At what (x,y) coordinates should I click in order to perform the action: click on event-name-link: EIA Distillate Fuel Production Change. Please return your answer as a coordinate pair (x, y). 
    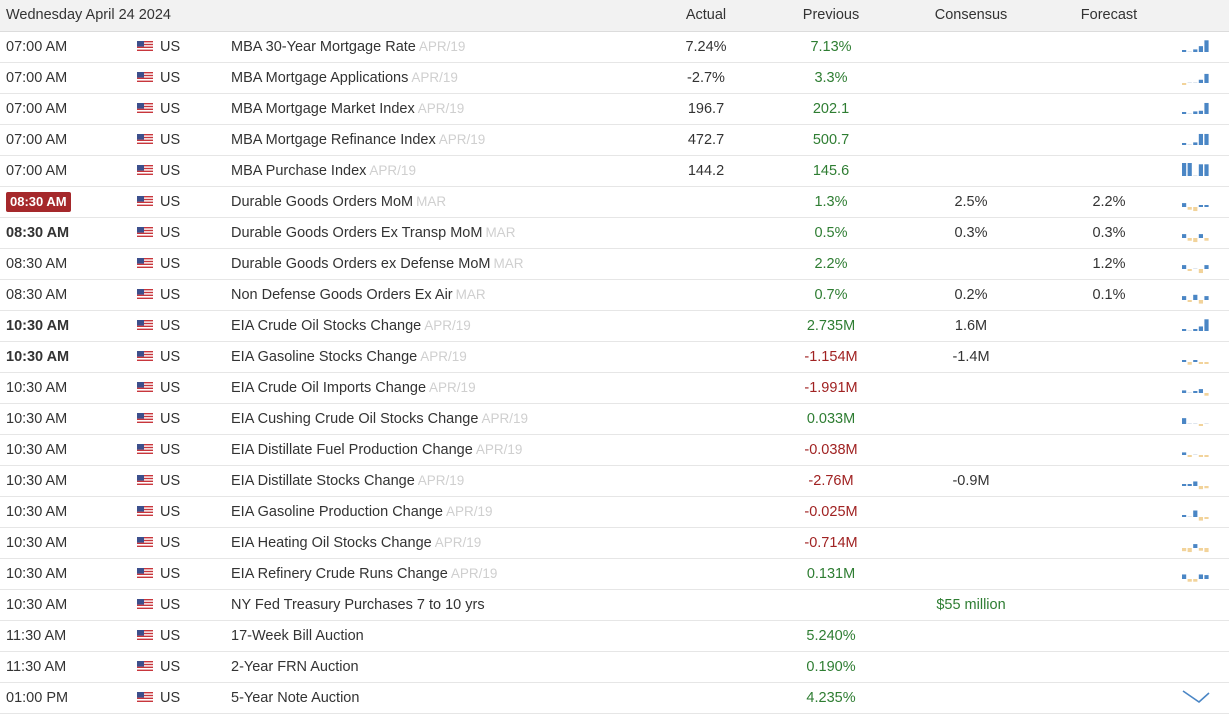
    Looking at the image, I should click on (352, 450).